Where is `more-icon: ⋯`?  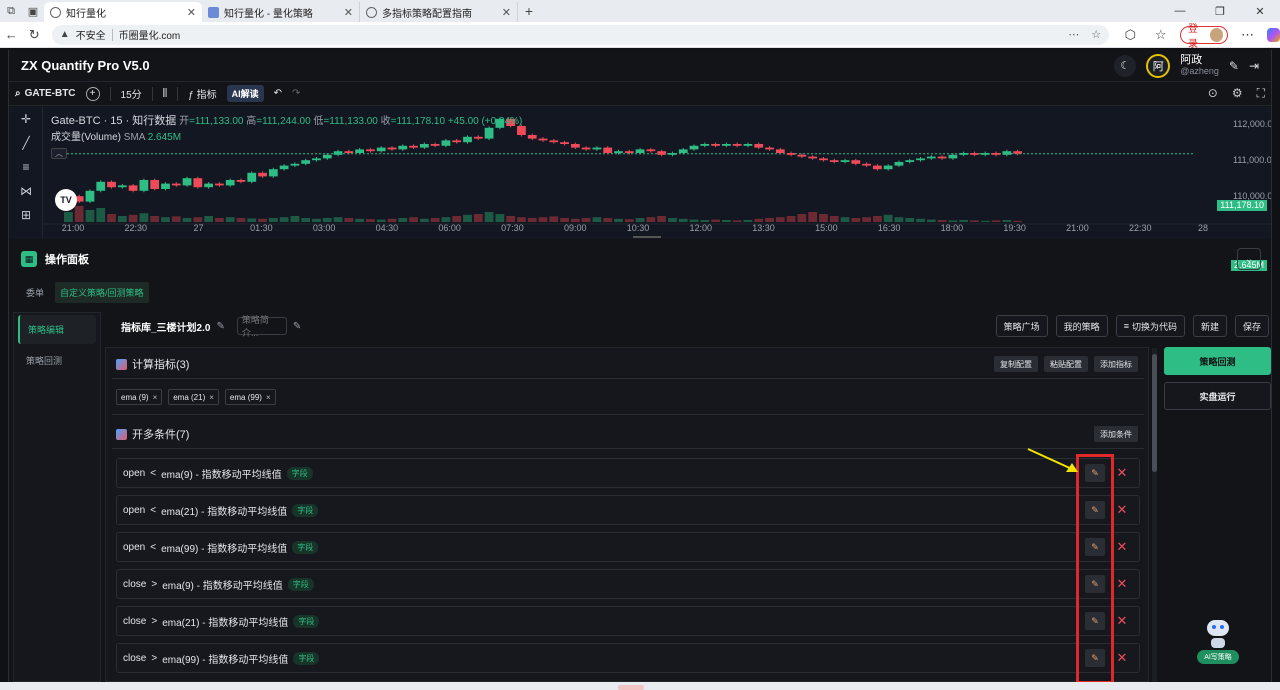
more-icon: ⋯ is located at coordinates (1073, 34).